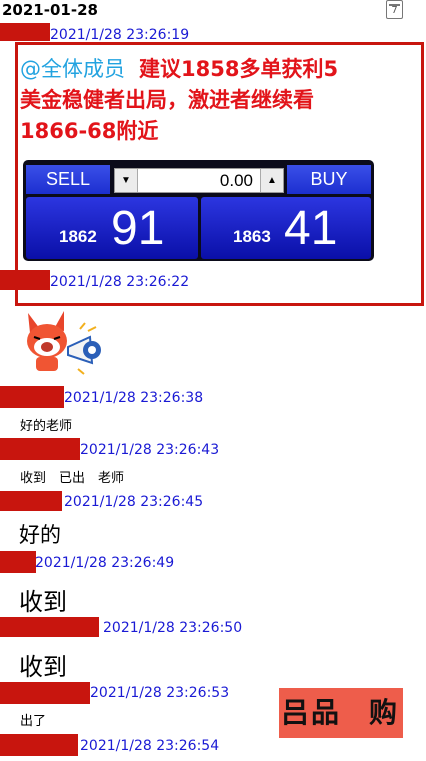 This screenshot has height=761, width=426. Describe the element at coordinates (33, 721) in the screenshot. I see `message-text: 出了` at that location.